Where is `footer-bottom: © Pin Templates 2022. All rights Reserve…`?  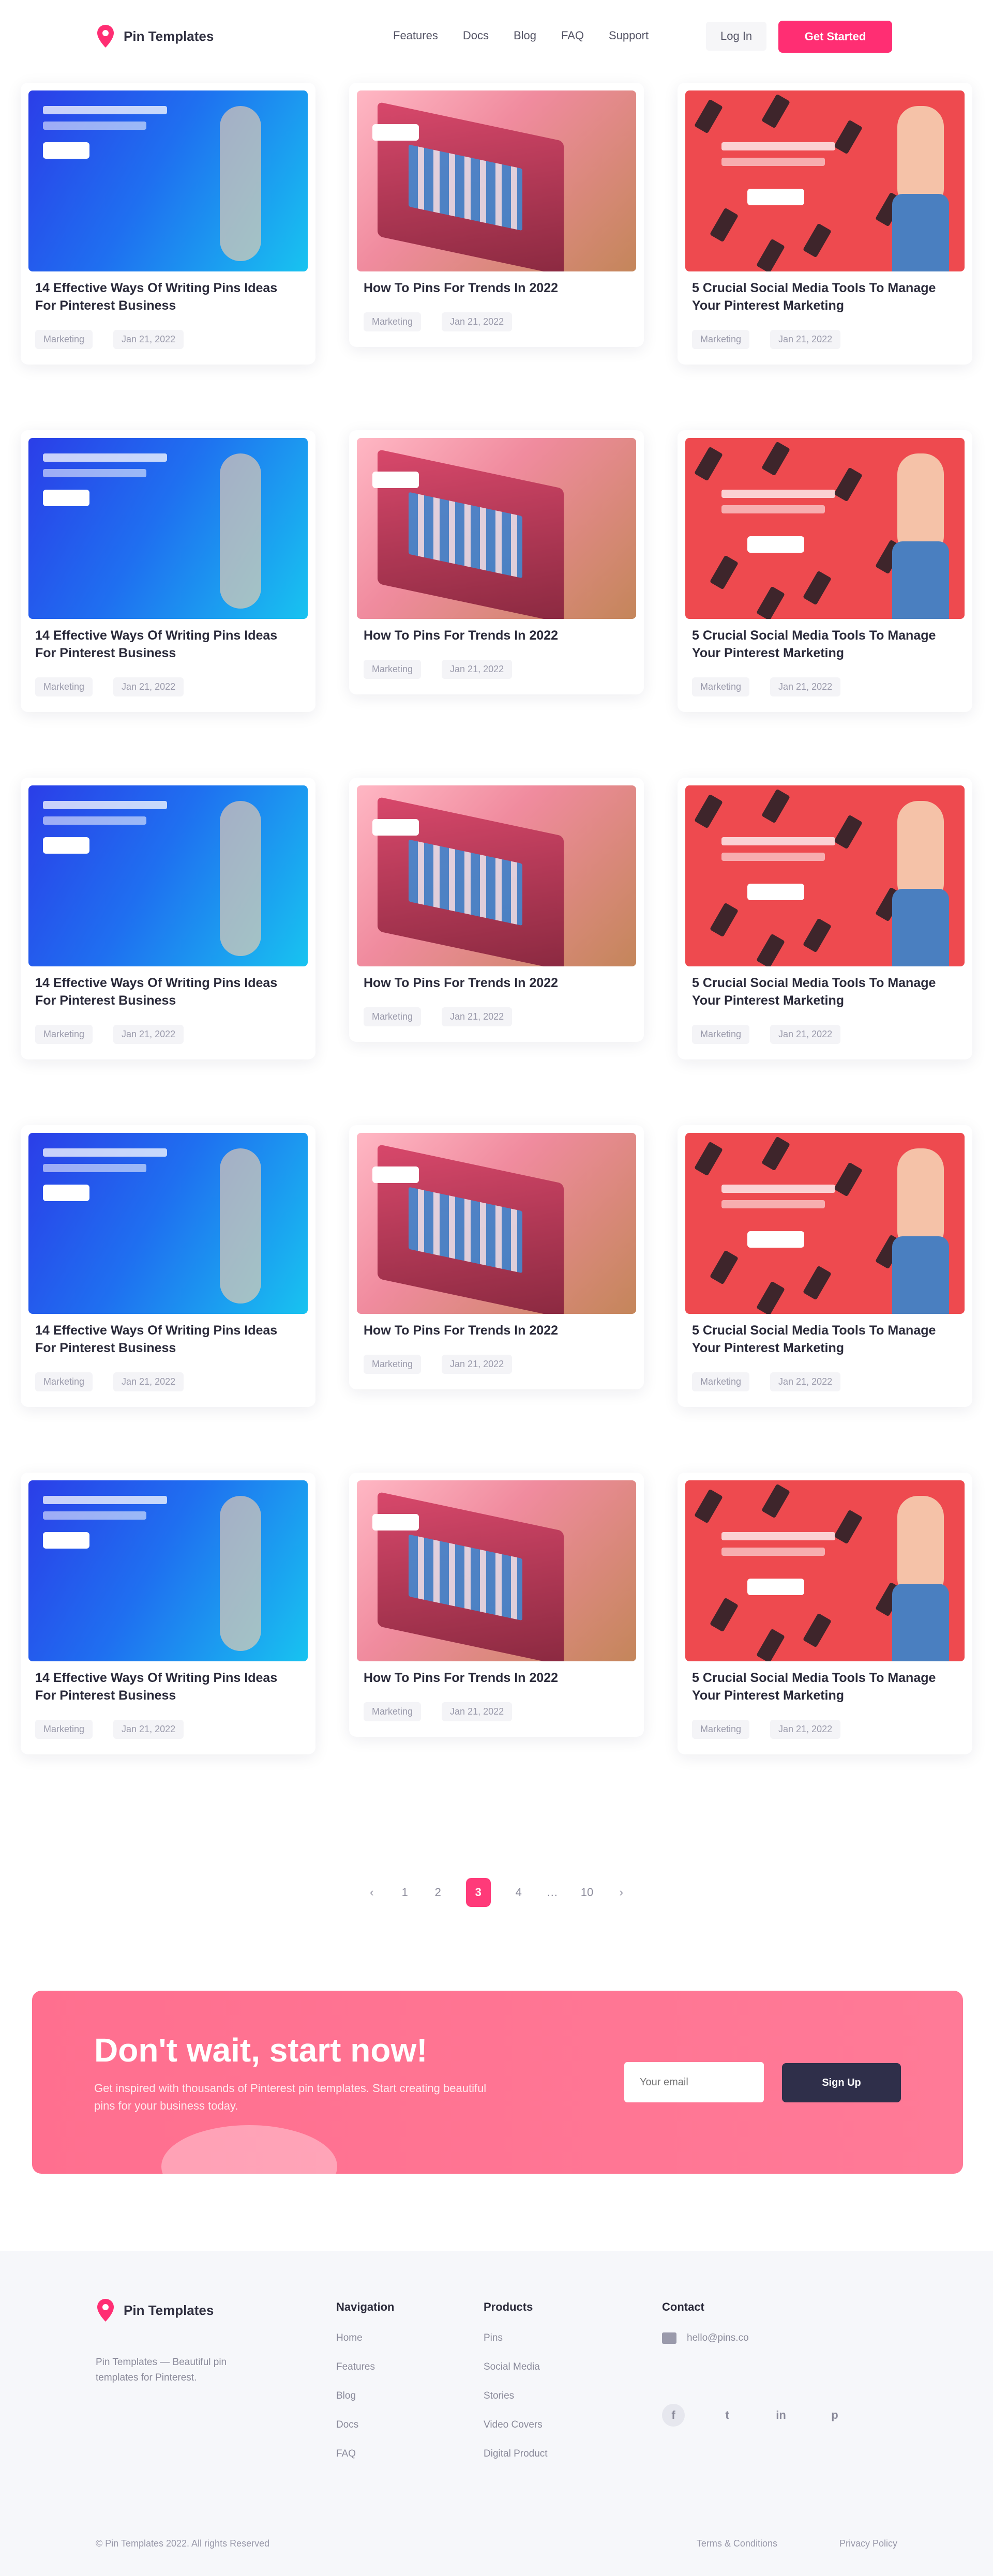
footer-bottom: © Pin Templates 2022. All rights Reserve… is located at coordinates (496, 2543).